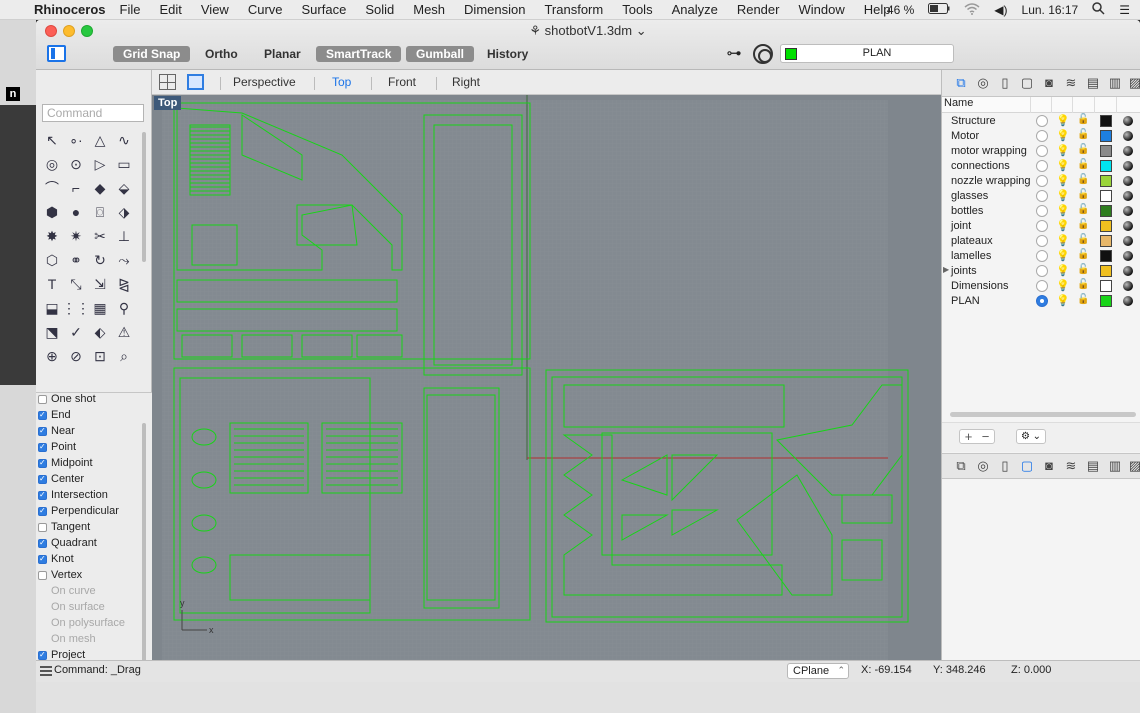 The height and width of the screenshot is (713, 1140). I want to click on menu-window: Window, so click(821, 9).